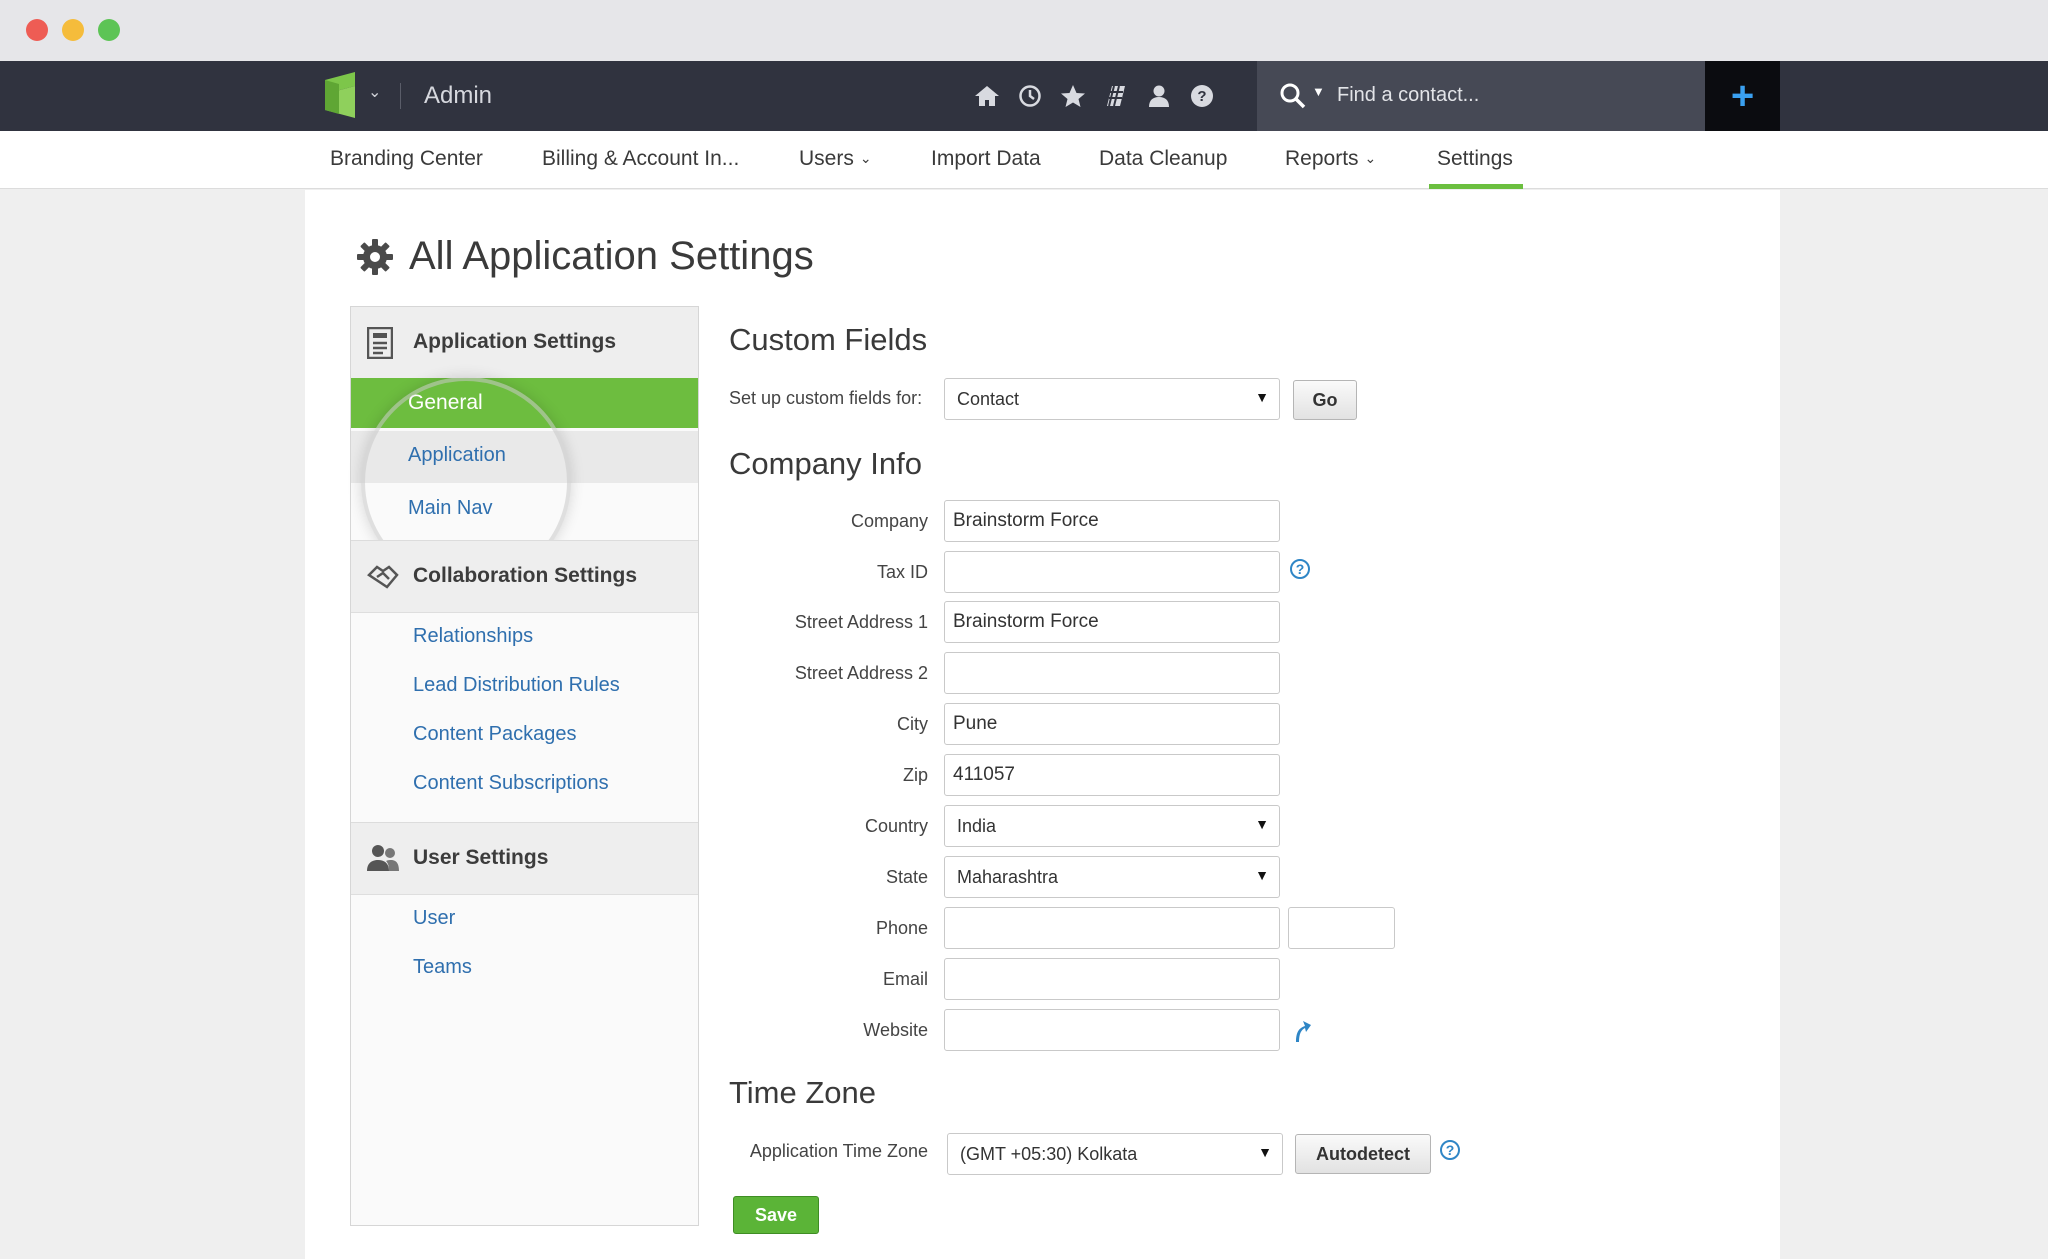  Describe the element at coordinates (1341, 928) in the screenshot. I see `phone-extension-input` at that location.